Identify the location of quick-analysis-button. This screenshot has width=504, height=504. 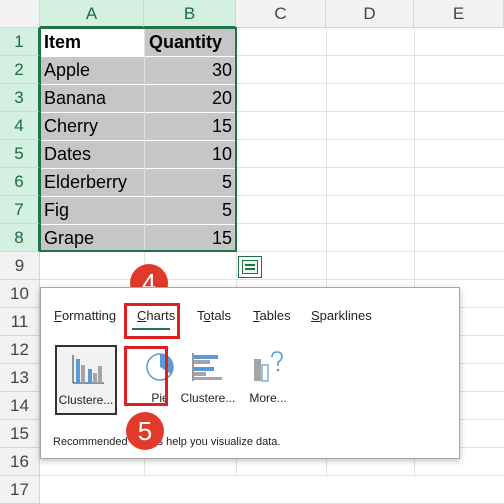
(250, 267).